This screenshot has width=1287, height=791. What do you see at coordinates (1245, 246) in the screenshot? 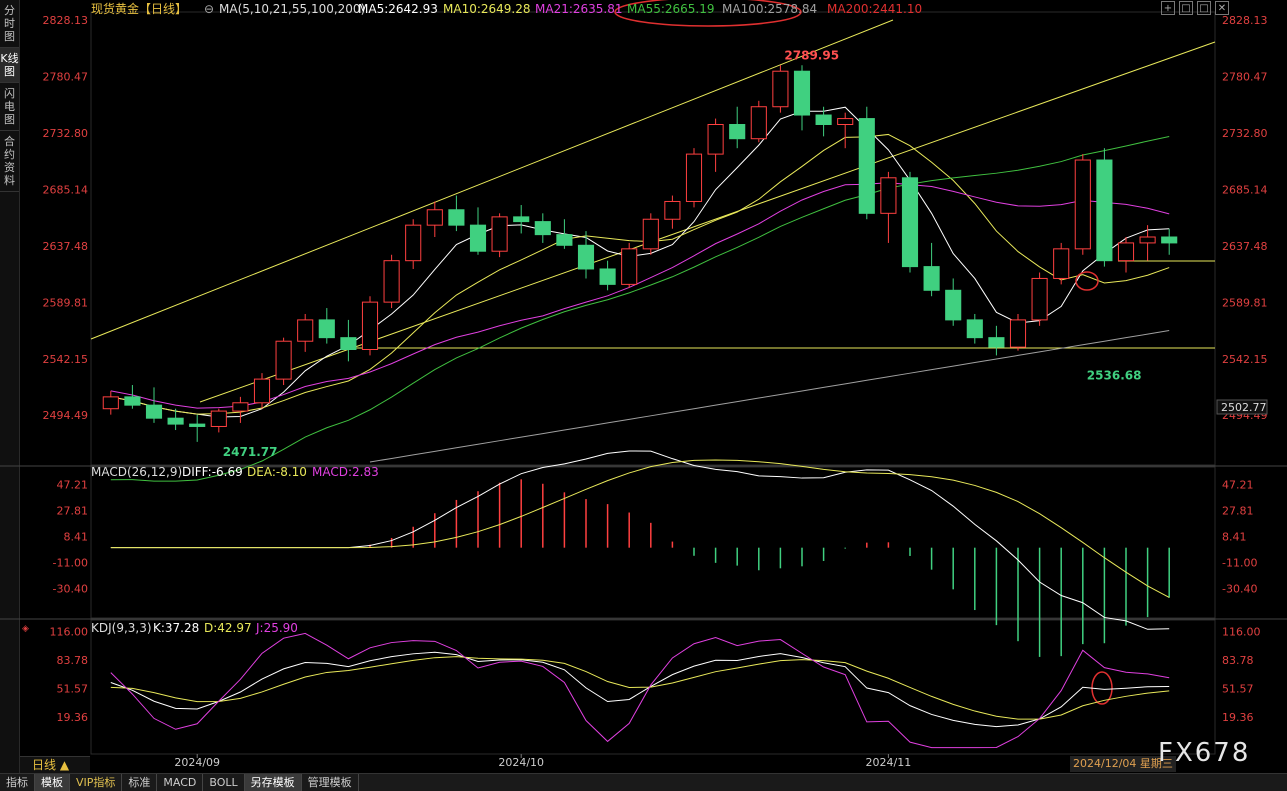
I see `price-tick-right: 2637.48` at bounding box center [1245, 246].